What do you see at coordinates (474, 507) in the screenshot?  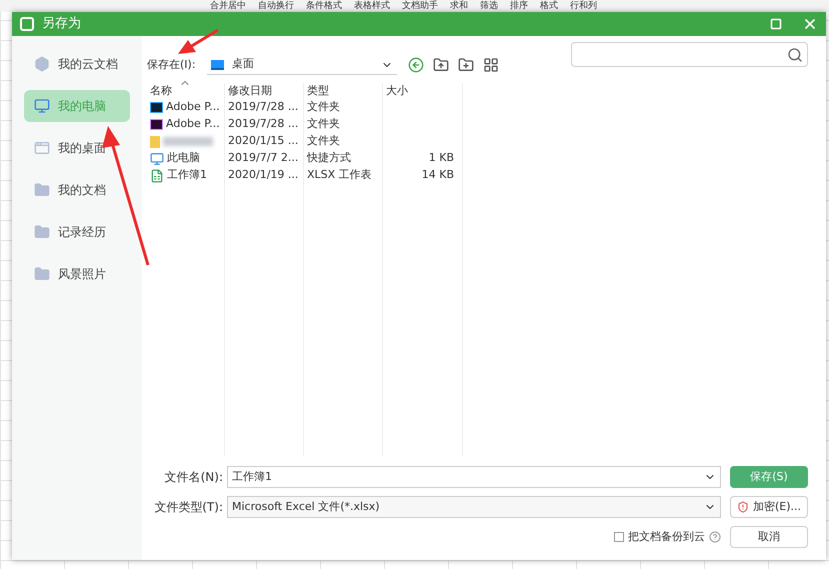 I see `filetype-dropdown: Microsoft Excel 文件(*.xlsx)` at bounding box center [474, 507].